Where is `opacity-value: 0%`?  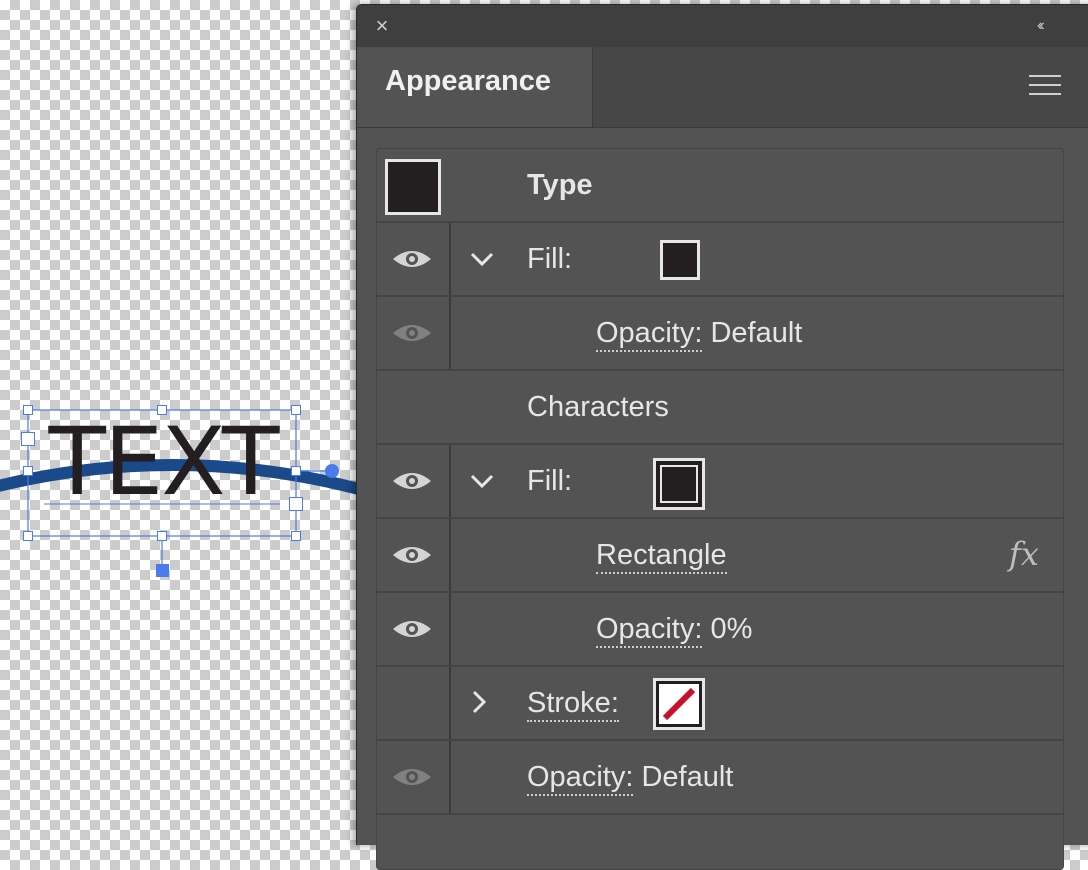
opacity-value: 0% is located at coordinates (731, 629).